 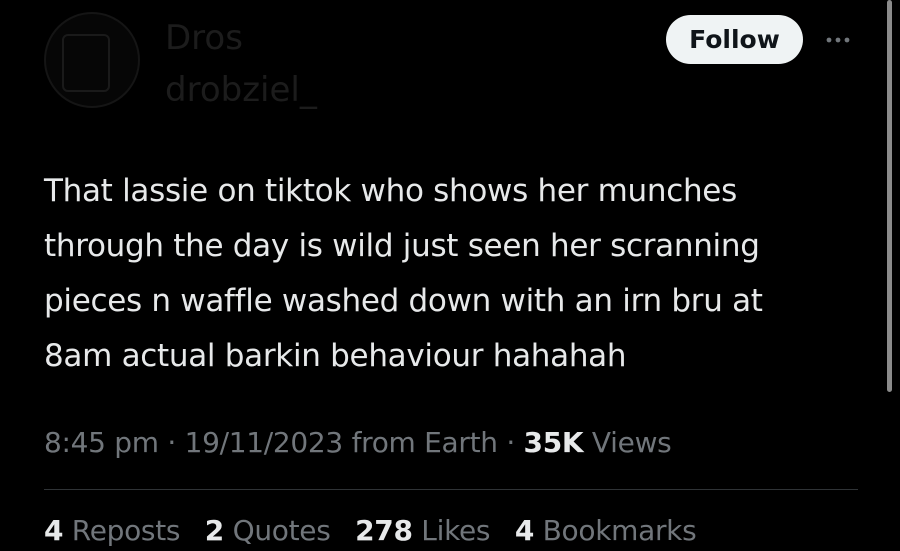 I want to click on bookmarks-count: 4, so click(x=524, y=530).